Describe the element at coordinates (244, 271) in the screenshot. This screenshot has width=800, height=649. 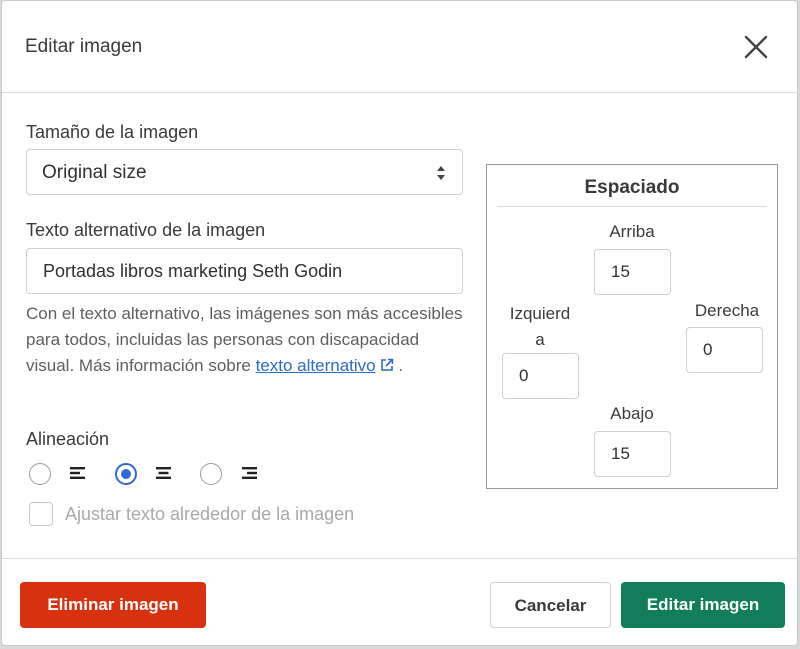
I see `alt-text-input: Portadas libros marketing Seth Godin` at that location.